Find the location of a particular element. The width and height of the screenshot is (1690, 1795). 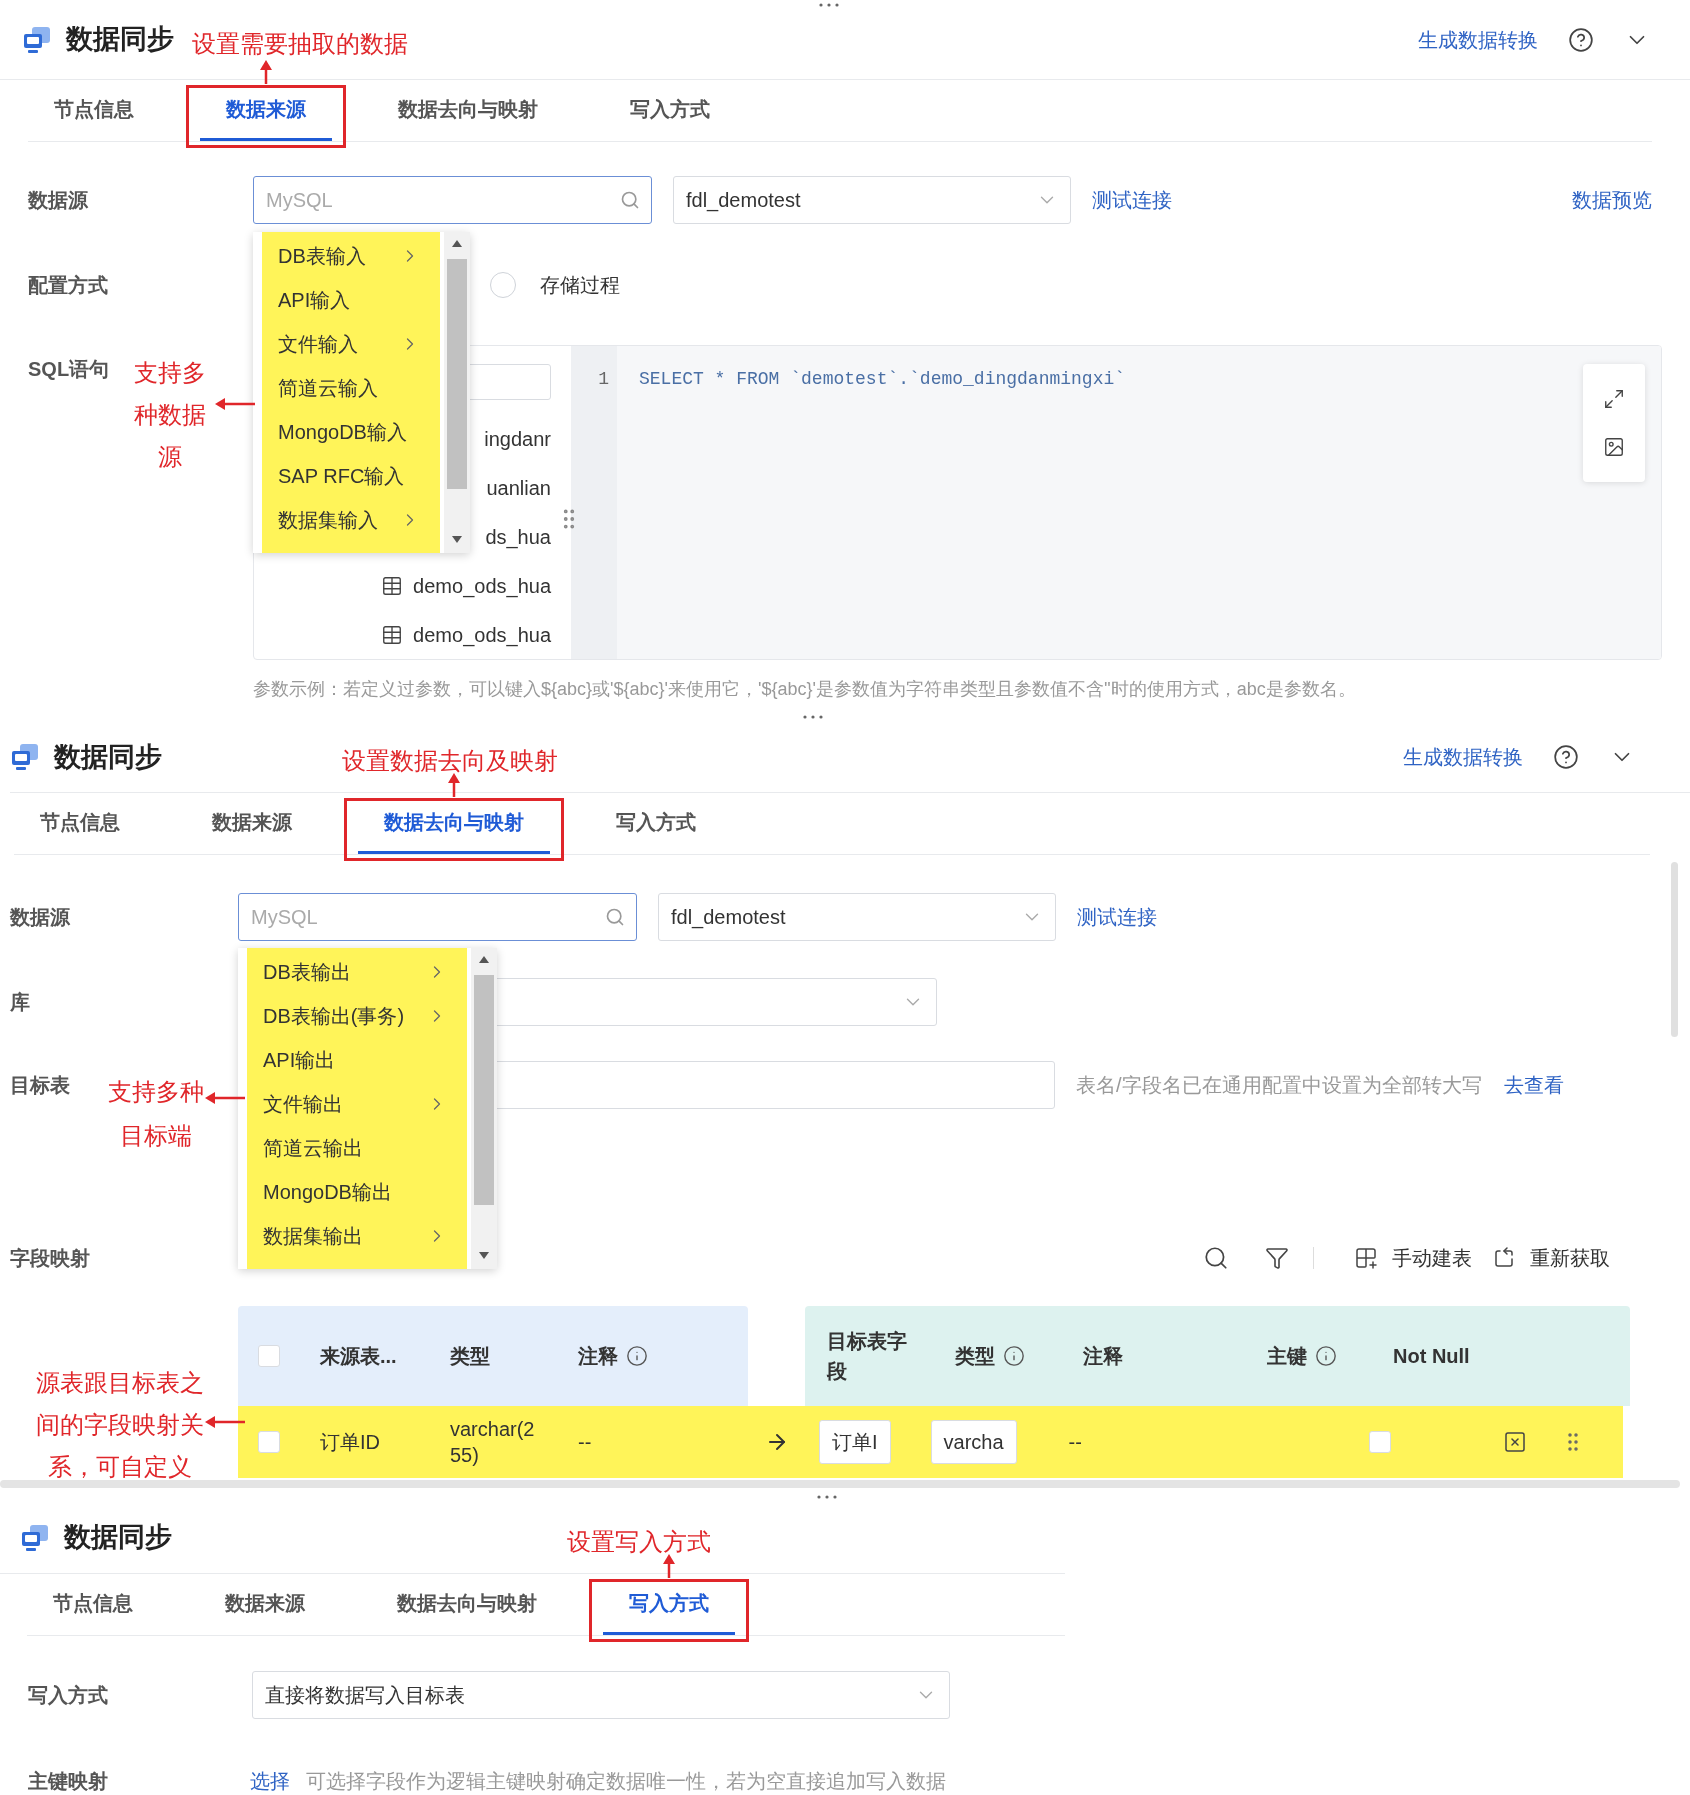

line-number: 1 is located at coordinates (603, 379).